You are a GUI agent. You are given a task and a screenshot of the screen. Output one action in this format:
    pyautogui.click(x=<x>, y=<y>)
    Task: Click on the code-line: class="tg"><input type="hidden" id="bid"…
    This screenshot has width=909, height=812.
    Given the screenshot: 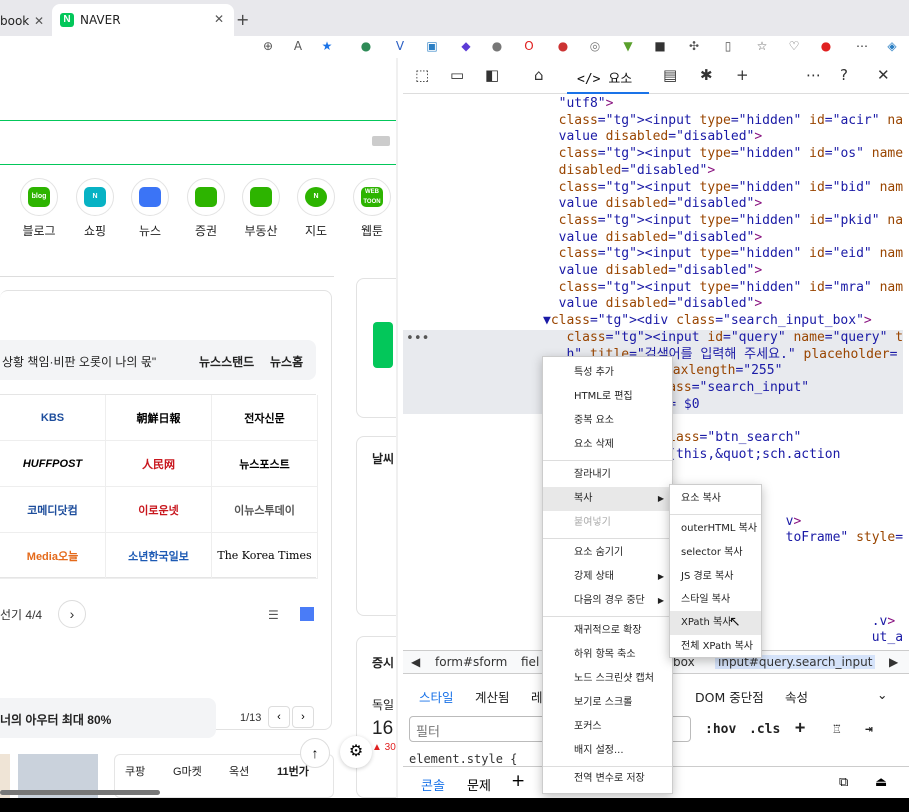 What is the action you would take?
    pyautogui.click(x=723, y=188)
    